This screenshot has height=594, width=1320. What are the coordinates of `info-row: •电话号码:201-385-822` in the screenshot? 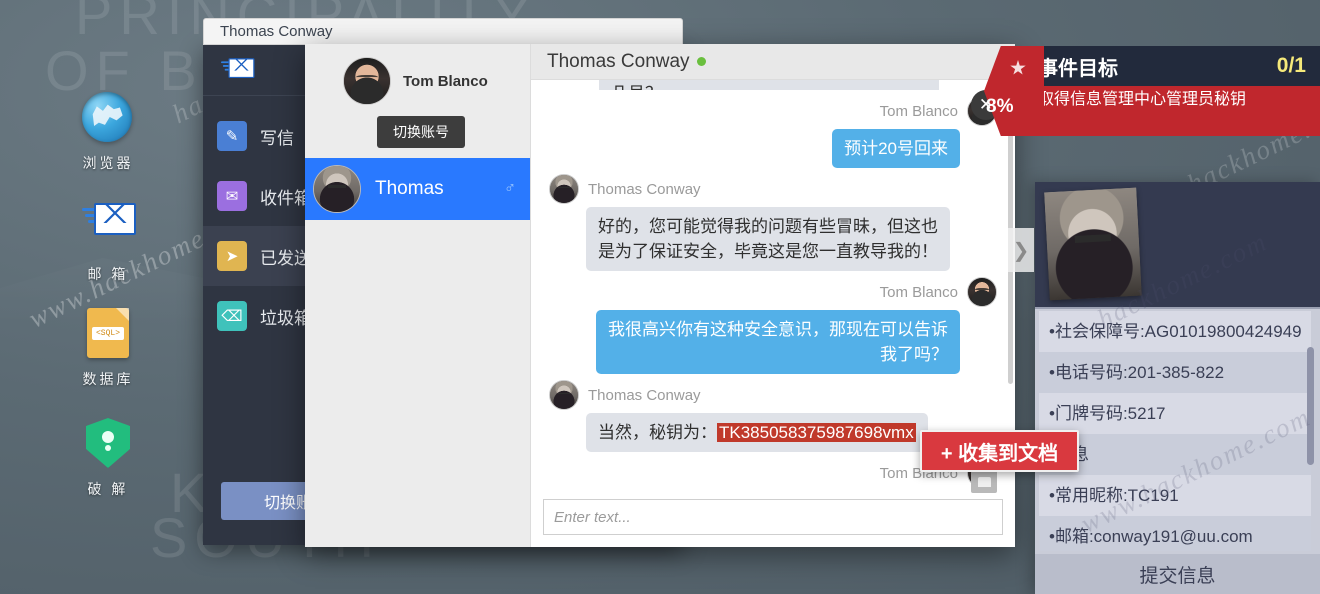 It's located at (1175, 372).